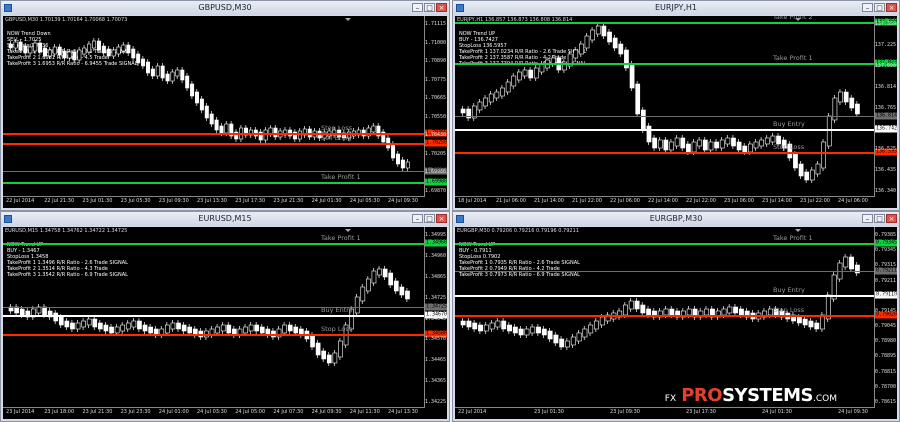  What do you see at coordinates (435, 402) in the screenshot?
I see `price-tick-label: 1.34225` at bounding box center [435, 402].